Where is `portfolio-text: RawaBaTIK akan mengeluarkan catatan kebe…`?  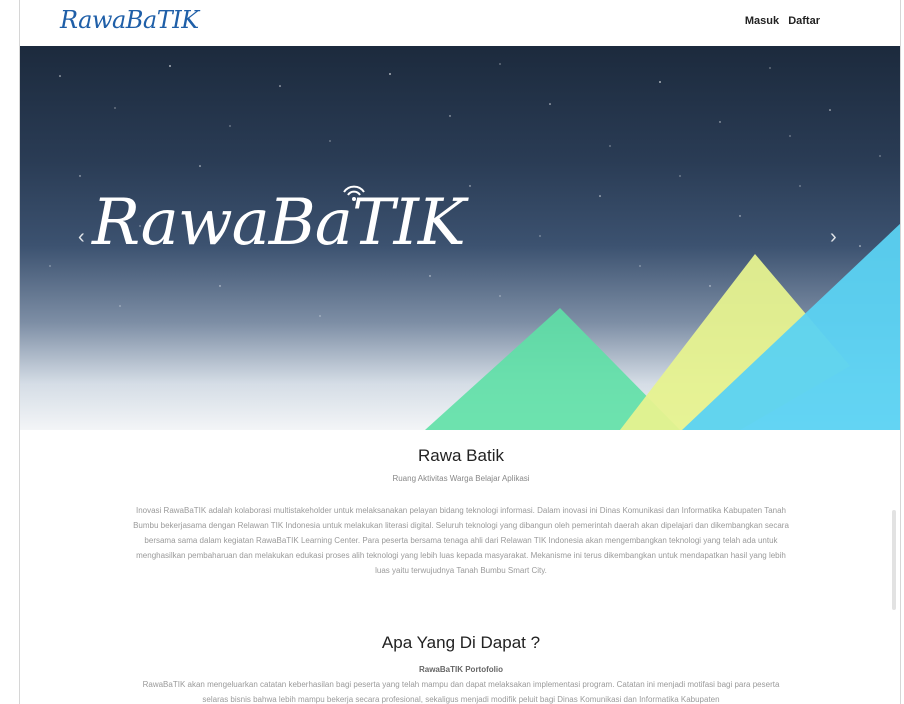
portfolio-text: RawaBaTIK akan mengeluarkan catatan kebe… is located at coordinates (461, 692).